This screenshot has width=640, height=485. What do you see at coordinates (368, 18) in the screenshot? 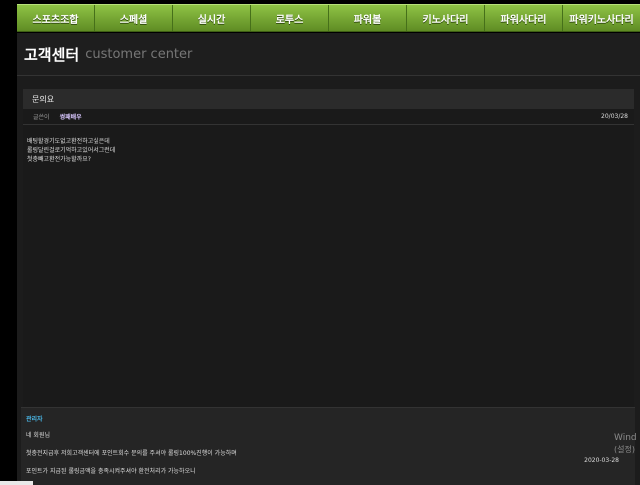
I see `nav-item-powerball: 파워볼` at bounding box center [368, 18].